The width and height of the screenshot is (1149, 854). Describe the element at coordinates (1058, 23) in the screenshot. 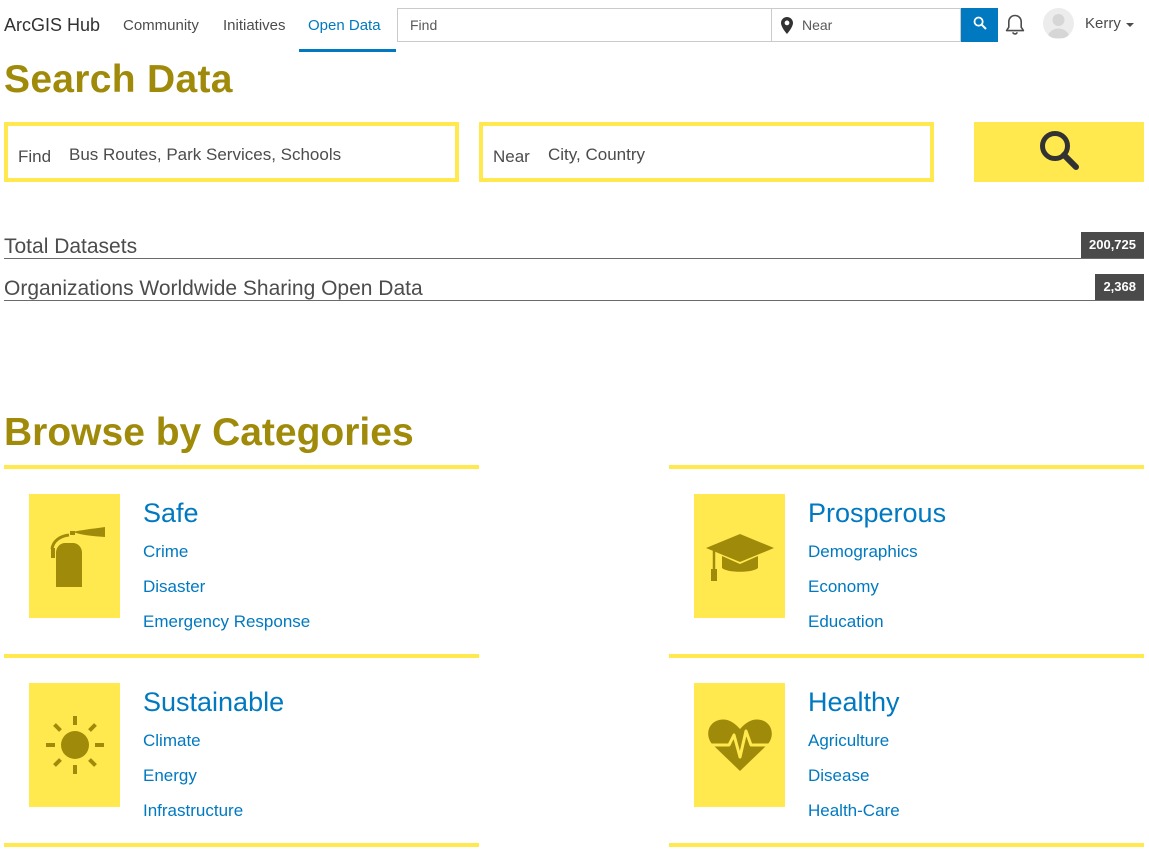

I see `user-avatar` at that location.